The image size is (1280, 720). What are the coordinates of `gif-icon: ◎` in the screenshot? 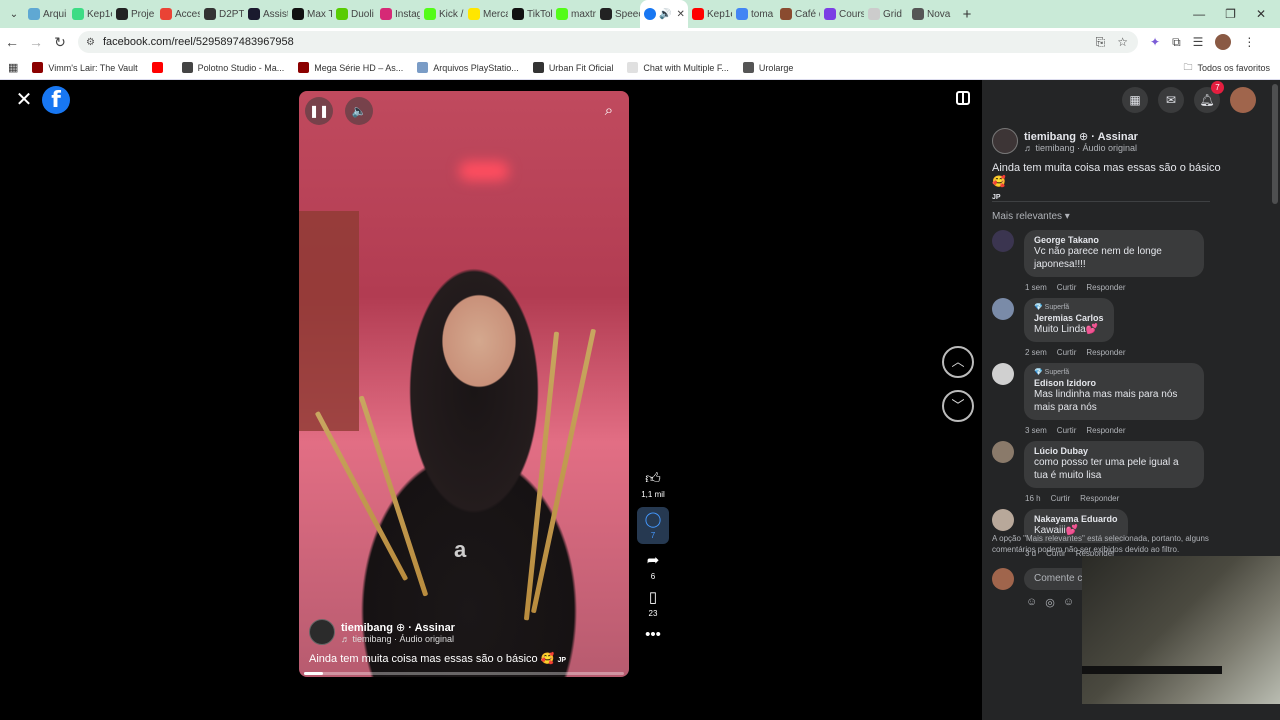 It's located at (1050, 602).